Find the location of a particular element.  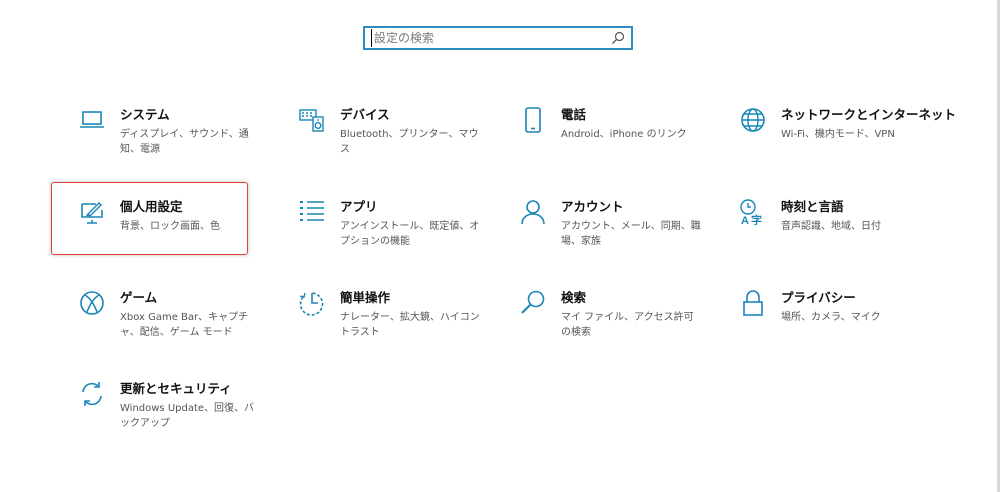

search-box is located at coordinates (498, 38).